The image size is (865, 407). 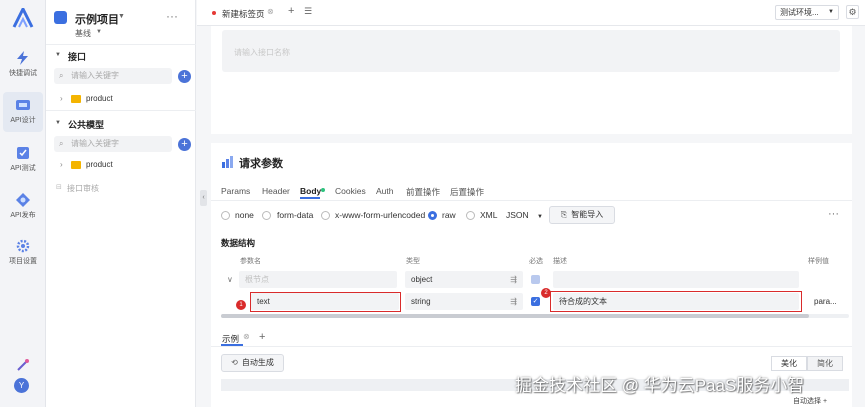 What do you see at coordinates (203, 198) in the screenshot?
I see `collapse-panel-handle: ‹` at bounding box center [203, 198].